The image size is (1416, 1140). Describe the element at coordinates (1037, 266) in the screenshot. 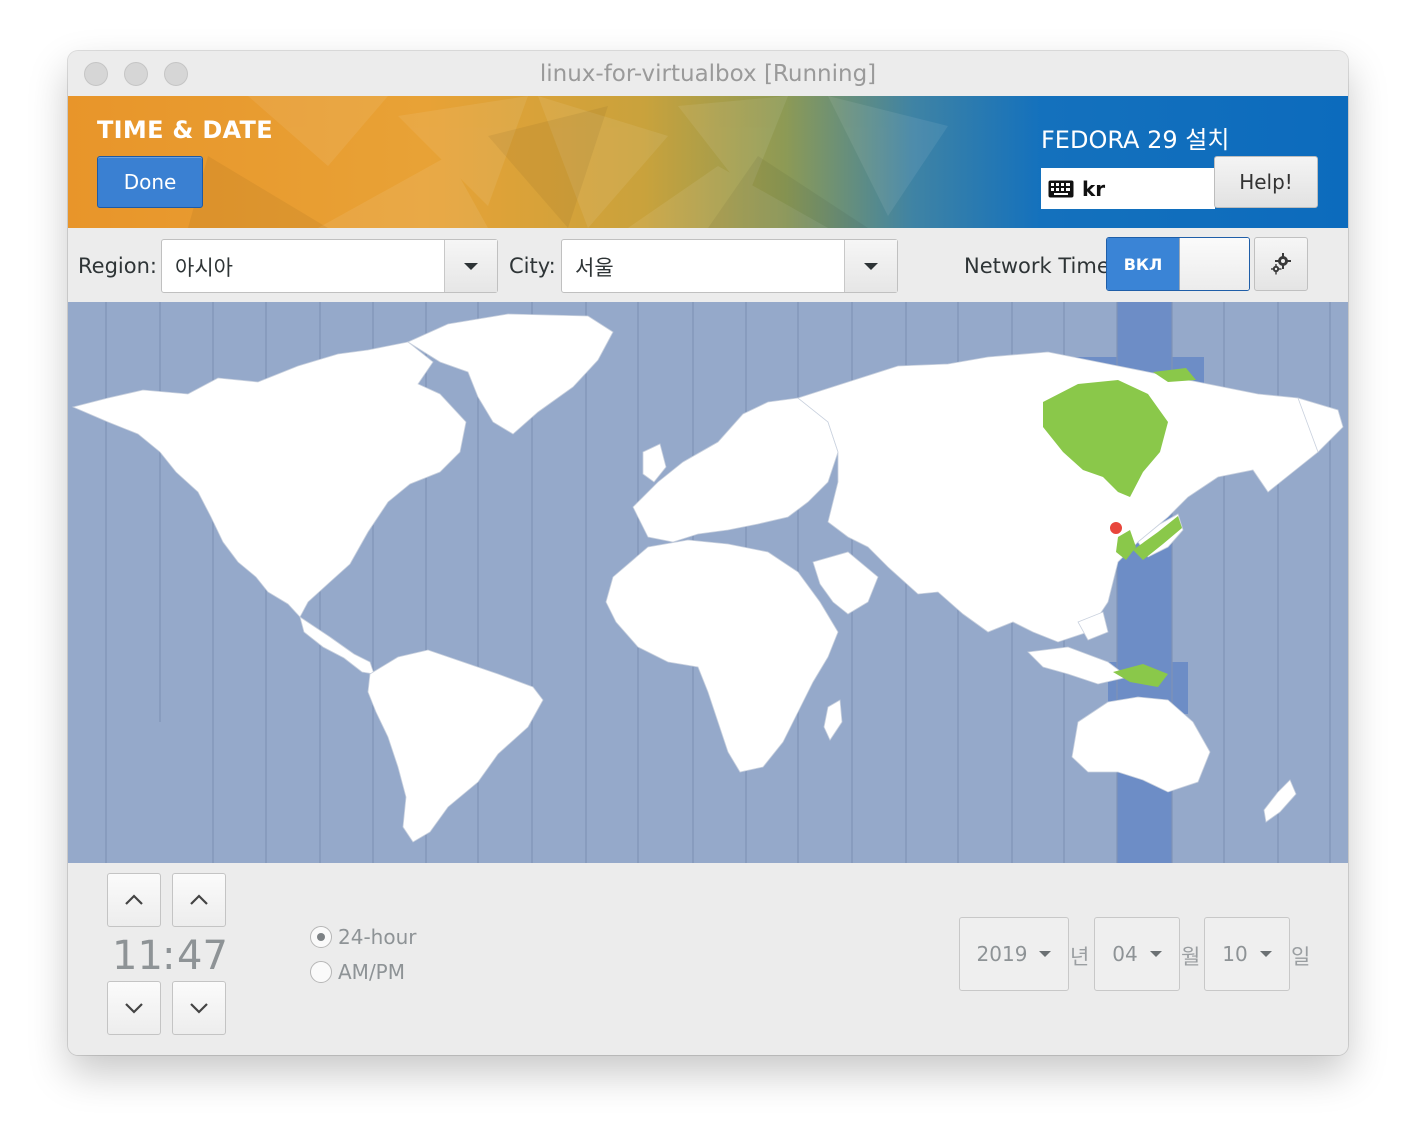

I see `network-time-label: Network Time` at that location.